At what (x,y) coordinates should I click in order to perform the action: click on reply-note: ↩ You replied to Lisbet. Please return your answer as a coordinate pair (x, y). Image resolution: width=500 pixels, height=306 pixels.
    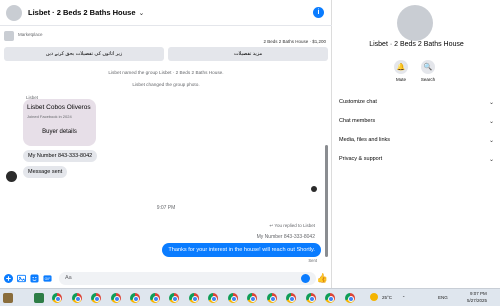
    Looking at the image, I should click on (292, 226).